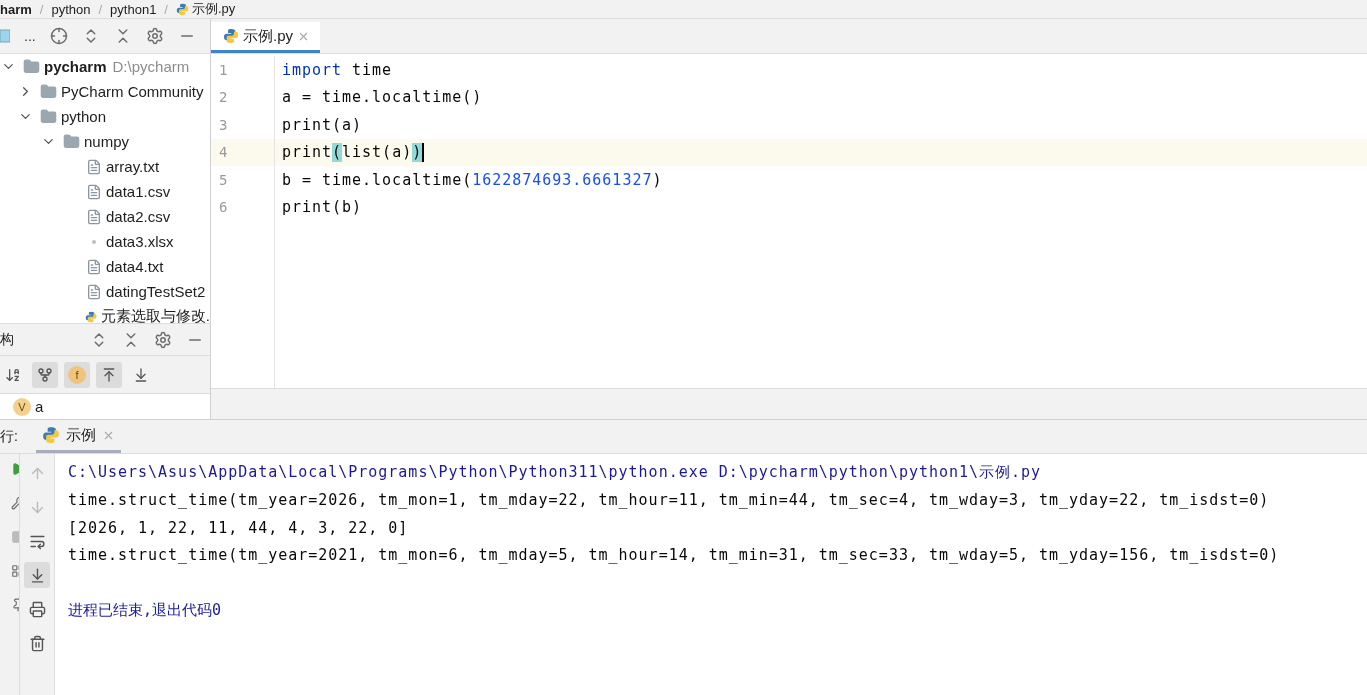 This screenshot has width=1367, height=695. Describe the element at coordinates (133, 9) in the screenshot. I see `breadcrumb-item: python1` at that location.